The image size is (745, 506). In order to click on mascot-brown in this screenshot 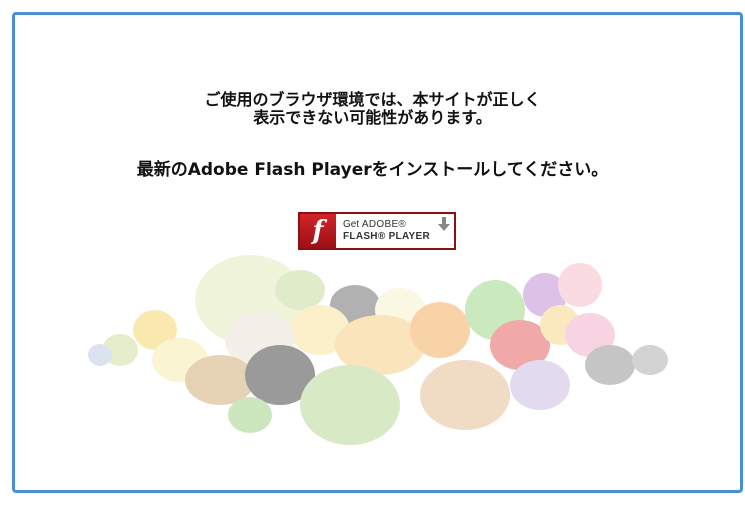, I will do `click(220, 380)`.